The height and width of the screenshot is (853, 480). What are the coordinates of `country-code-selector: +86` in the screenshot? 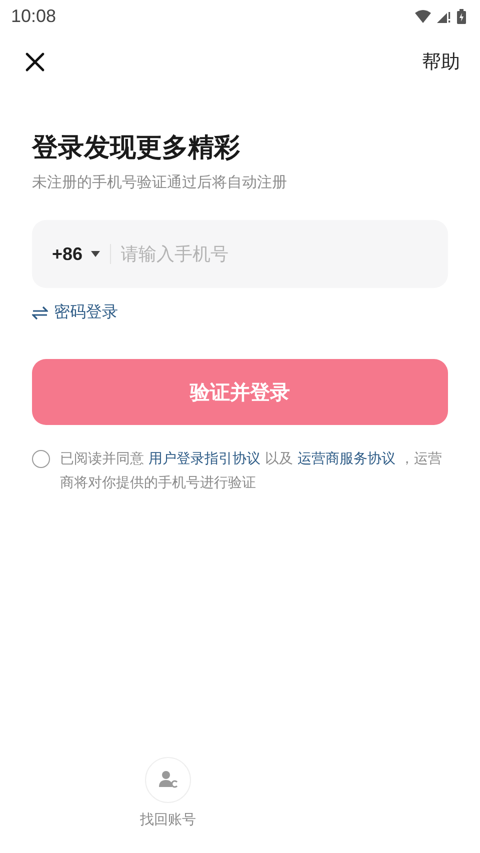 It's located at (81, 254).